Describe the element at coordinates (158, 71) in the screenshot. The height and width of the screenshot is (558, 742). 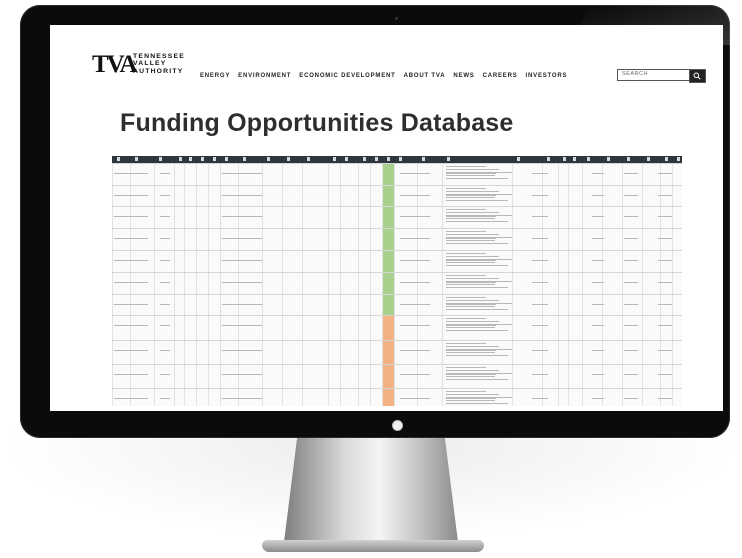
I see `brand-line-3: AUTHORITY` at that location.